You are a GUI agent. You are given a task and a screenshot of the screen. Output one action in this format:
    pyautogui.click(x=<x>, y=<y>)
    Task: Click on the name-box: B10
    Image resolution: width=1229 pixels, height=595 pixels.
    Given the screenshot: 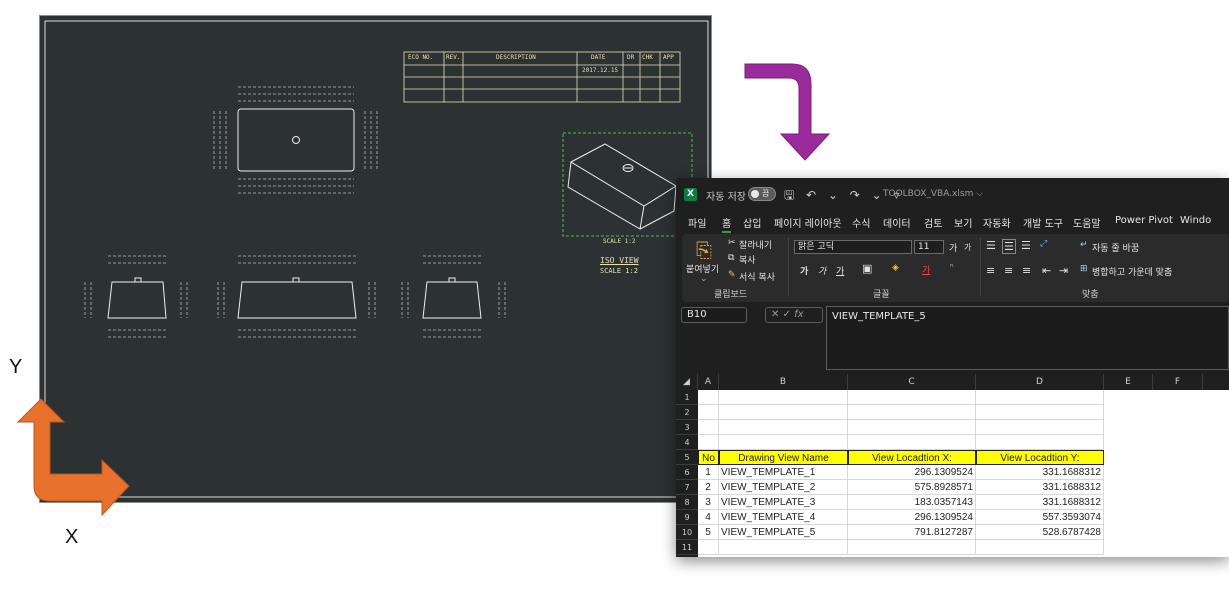 What is the action you would take?
    pyautogui.click(x=714, y=315)
    